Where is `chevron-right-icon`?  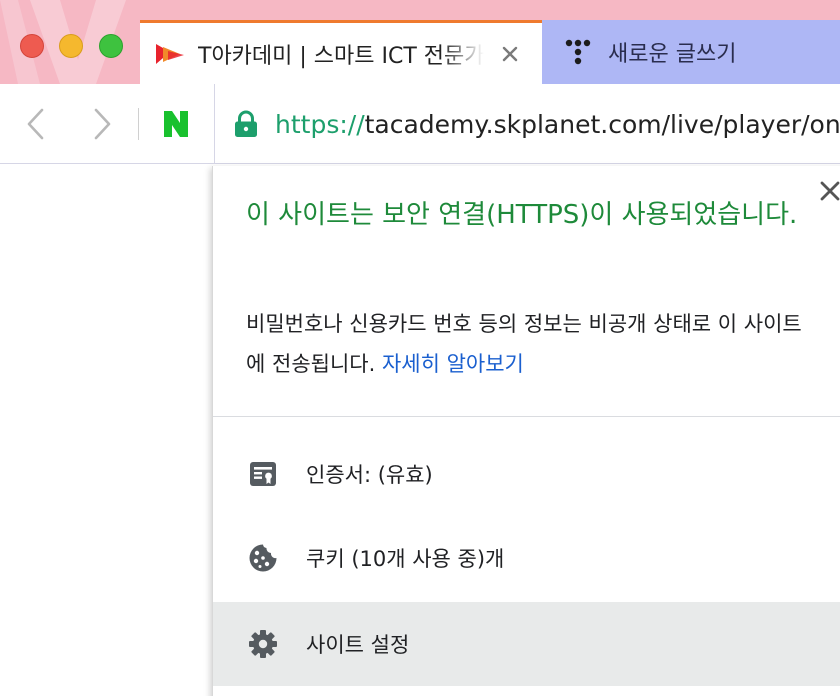
chevron-right-icon is located at coordinates (102, 124).